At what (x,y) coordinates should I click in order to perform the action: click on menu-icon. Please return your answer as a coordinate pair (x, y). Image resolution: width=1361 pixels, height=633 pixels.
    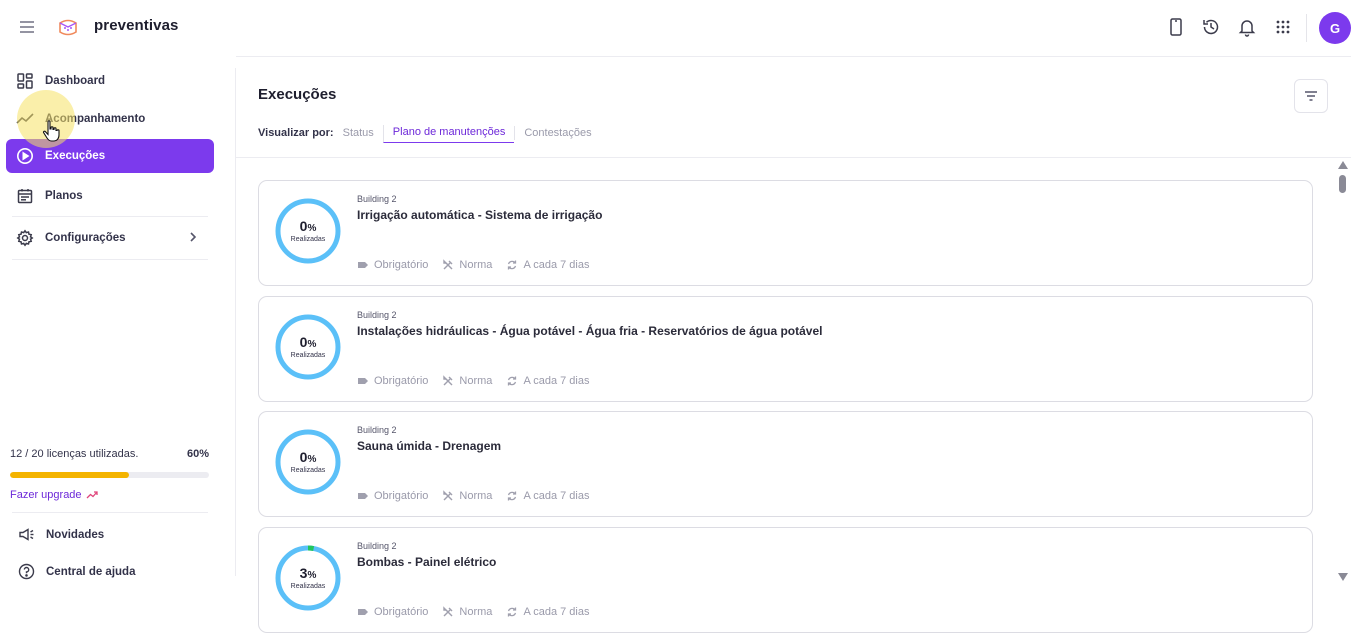
    Looking at the image, I should click on (27, 27).